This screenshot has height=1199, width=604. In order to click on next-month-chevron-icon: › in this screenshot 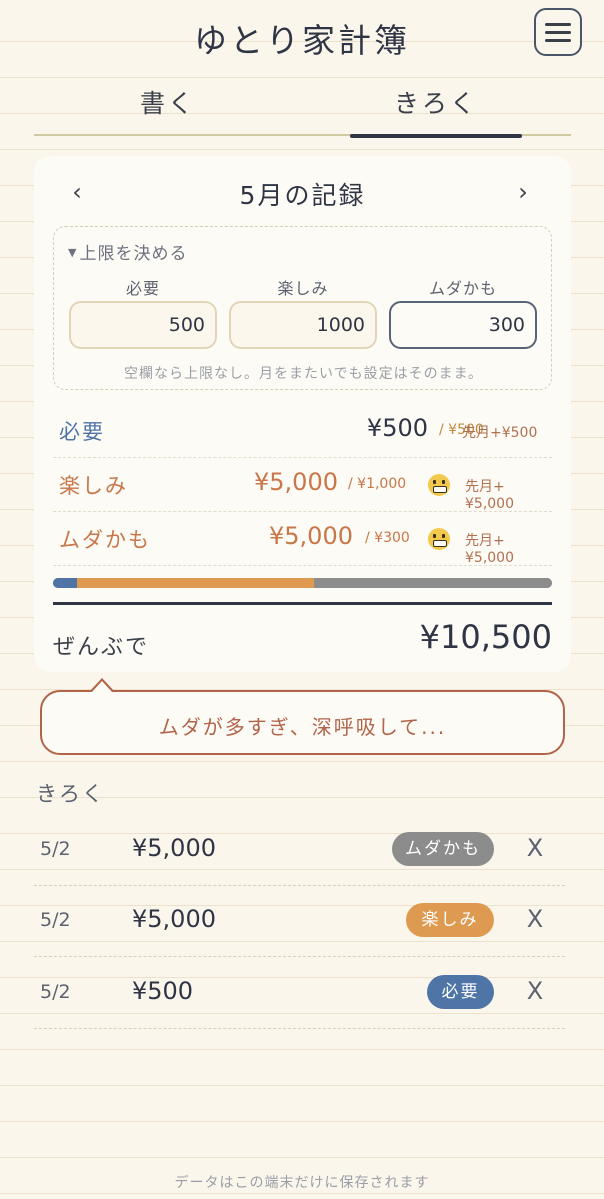, I will do `click(523, 192)`.